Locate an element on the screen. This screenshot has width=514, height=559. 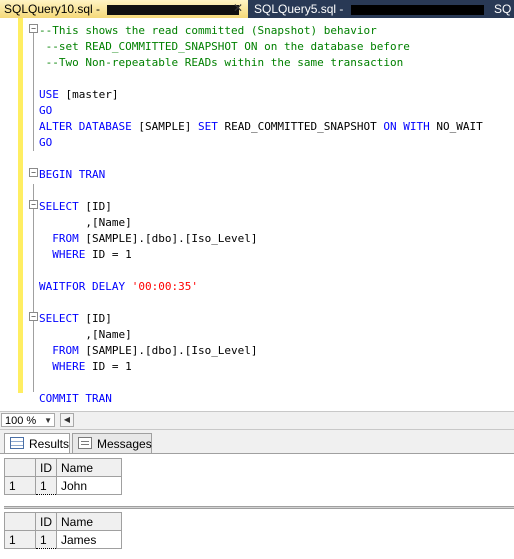
code-token: ON WITH is located at coordinates (410, 126).